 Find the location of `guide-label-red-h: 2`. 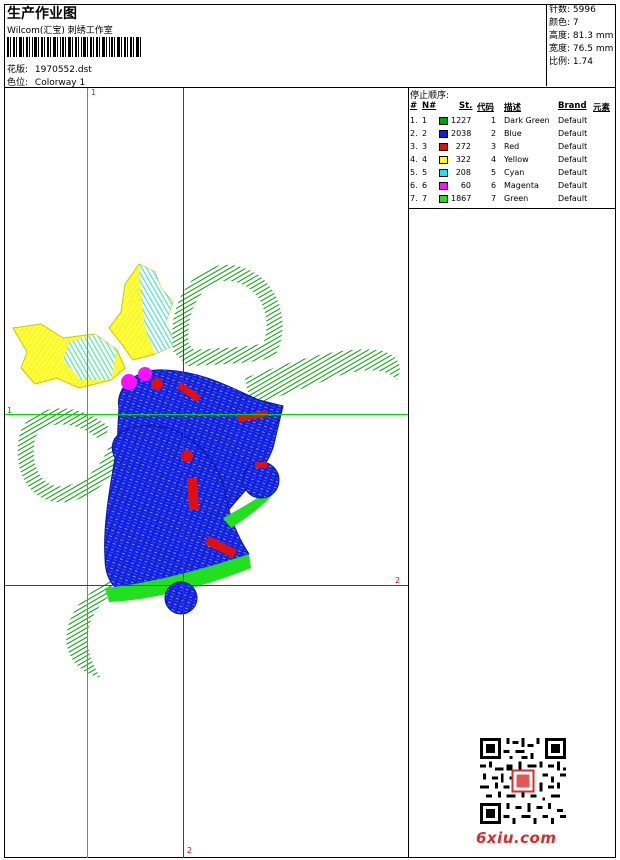

guide-label-red-h: 2 is located at coordinates (398, 580).